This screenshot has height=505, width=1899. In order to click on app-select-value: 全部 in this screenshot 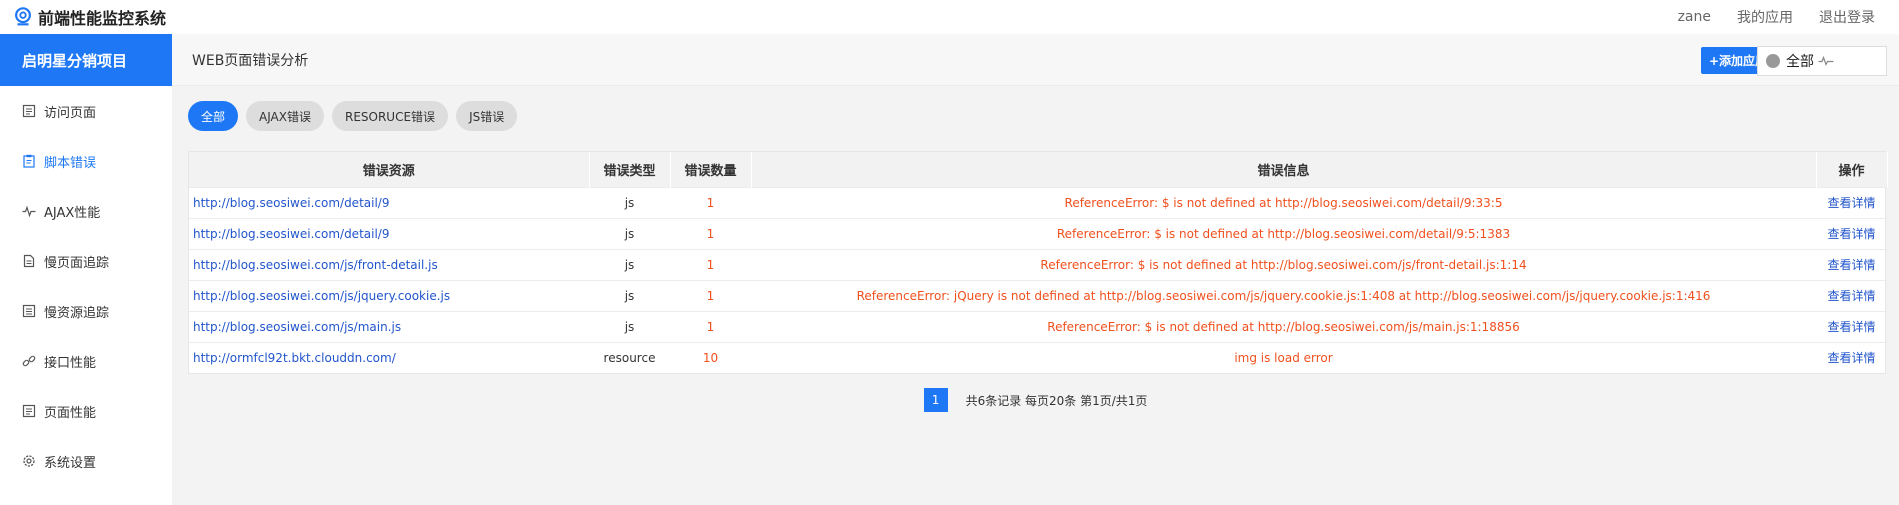, I will do `click(1800, 62)`.